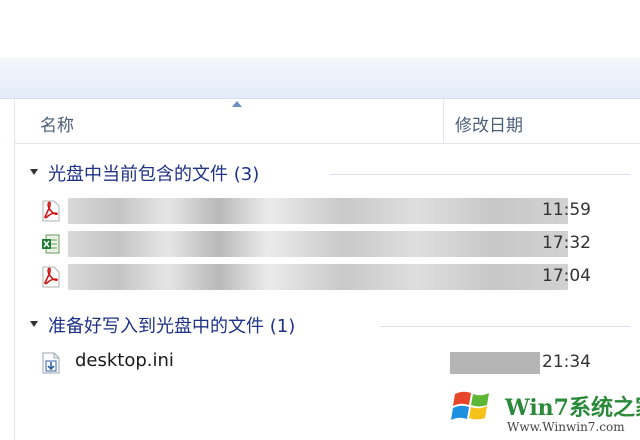 Image resolution: width=640 pixels, height=440 pixels. I want to click on site-watermark: Win7系统之家 Www.Winwin7.com, so click(542, 410).